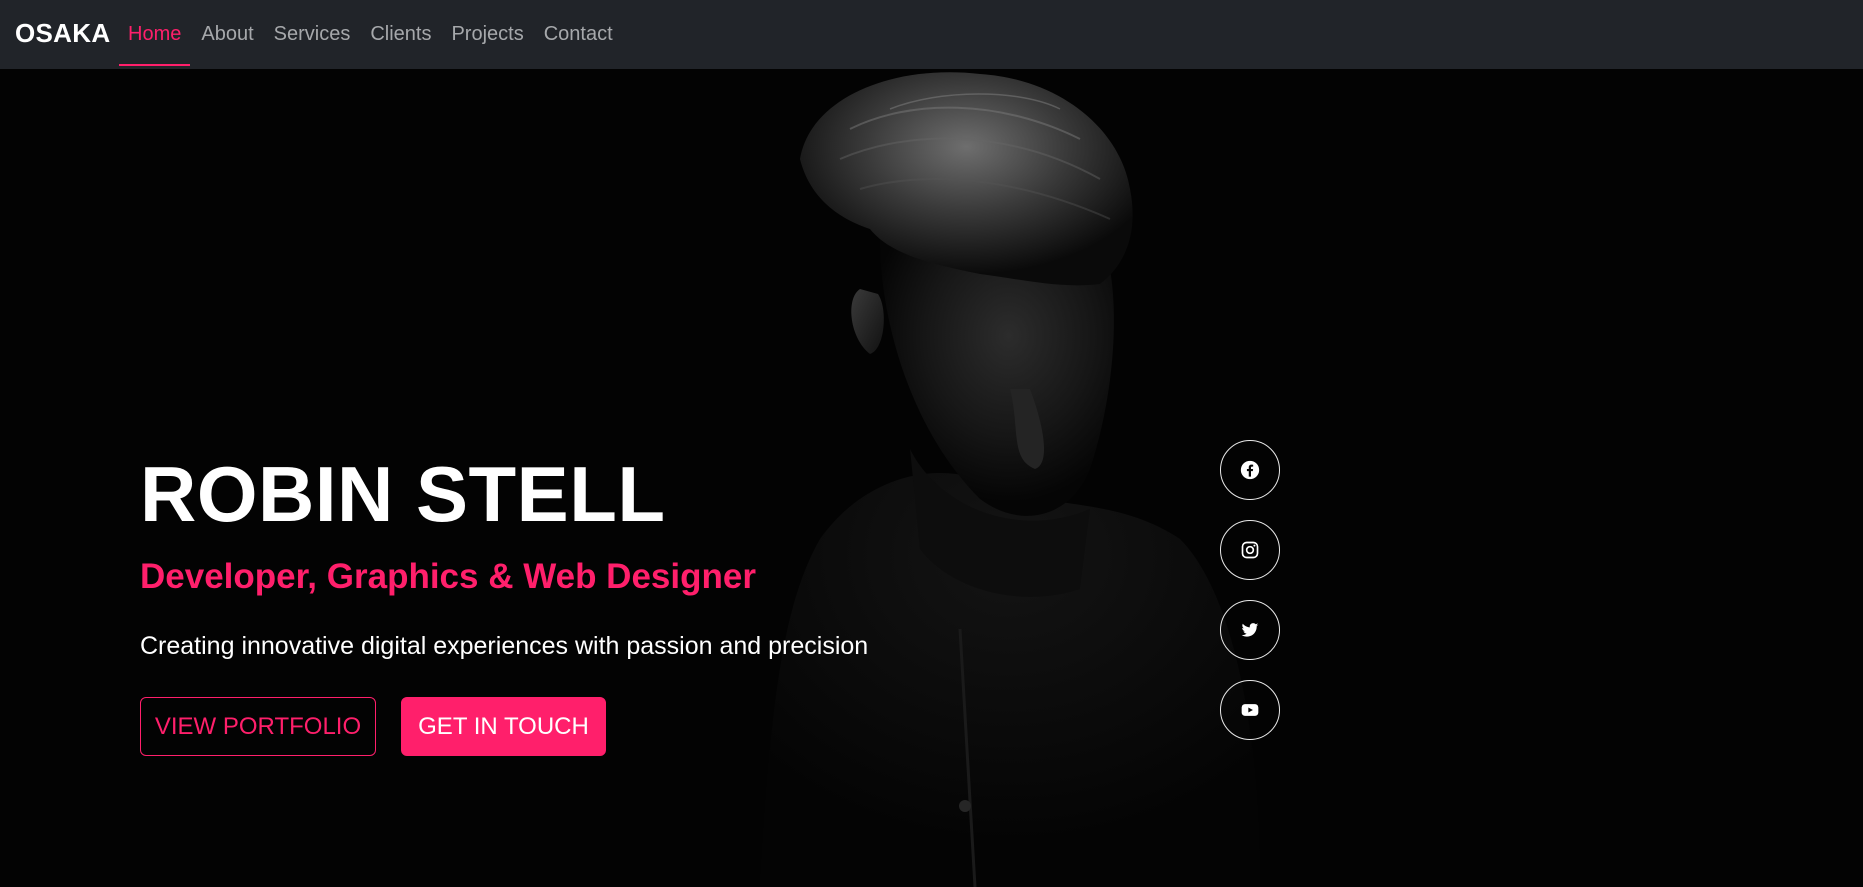 The height and width of the screenshot is (887, 1863). I want to click on nav-link-about: About, so click(227, 34).